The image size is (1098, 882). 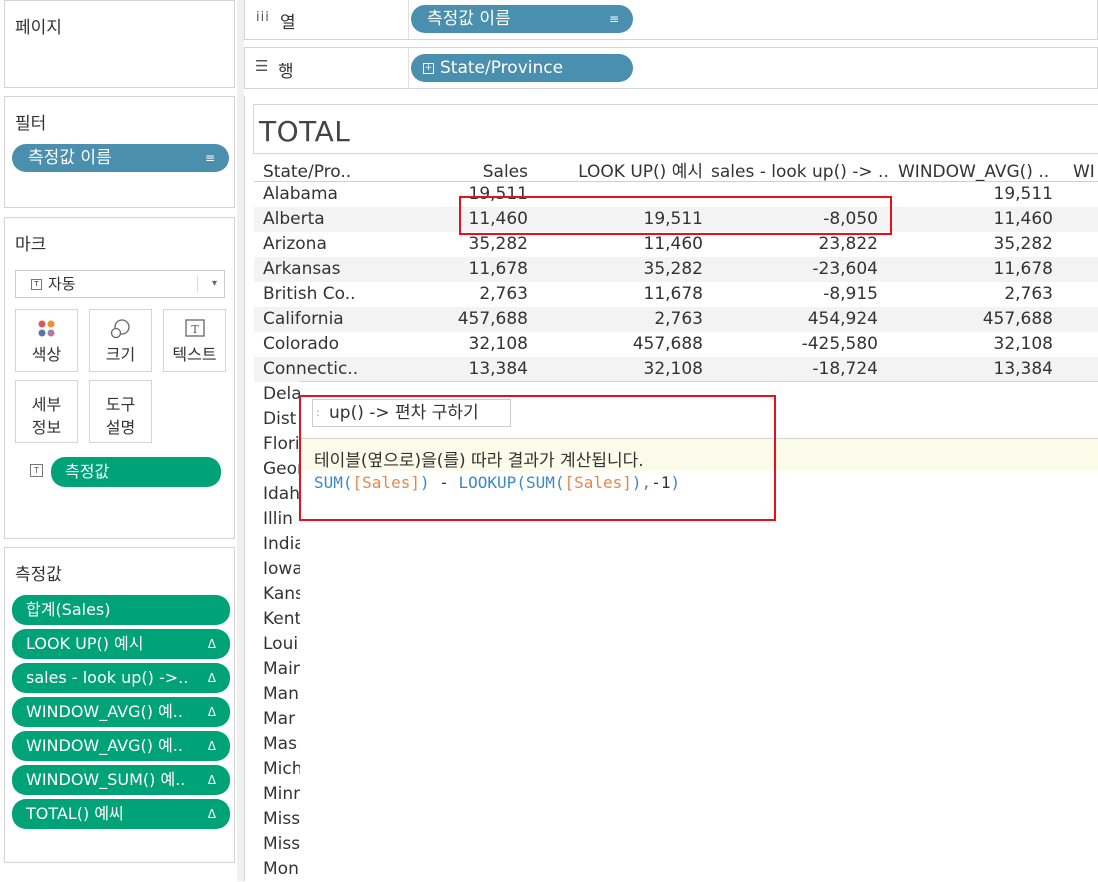 I want to click on table-cell-sales: 32,108, so click(x=498, y=344).